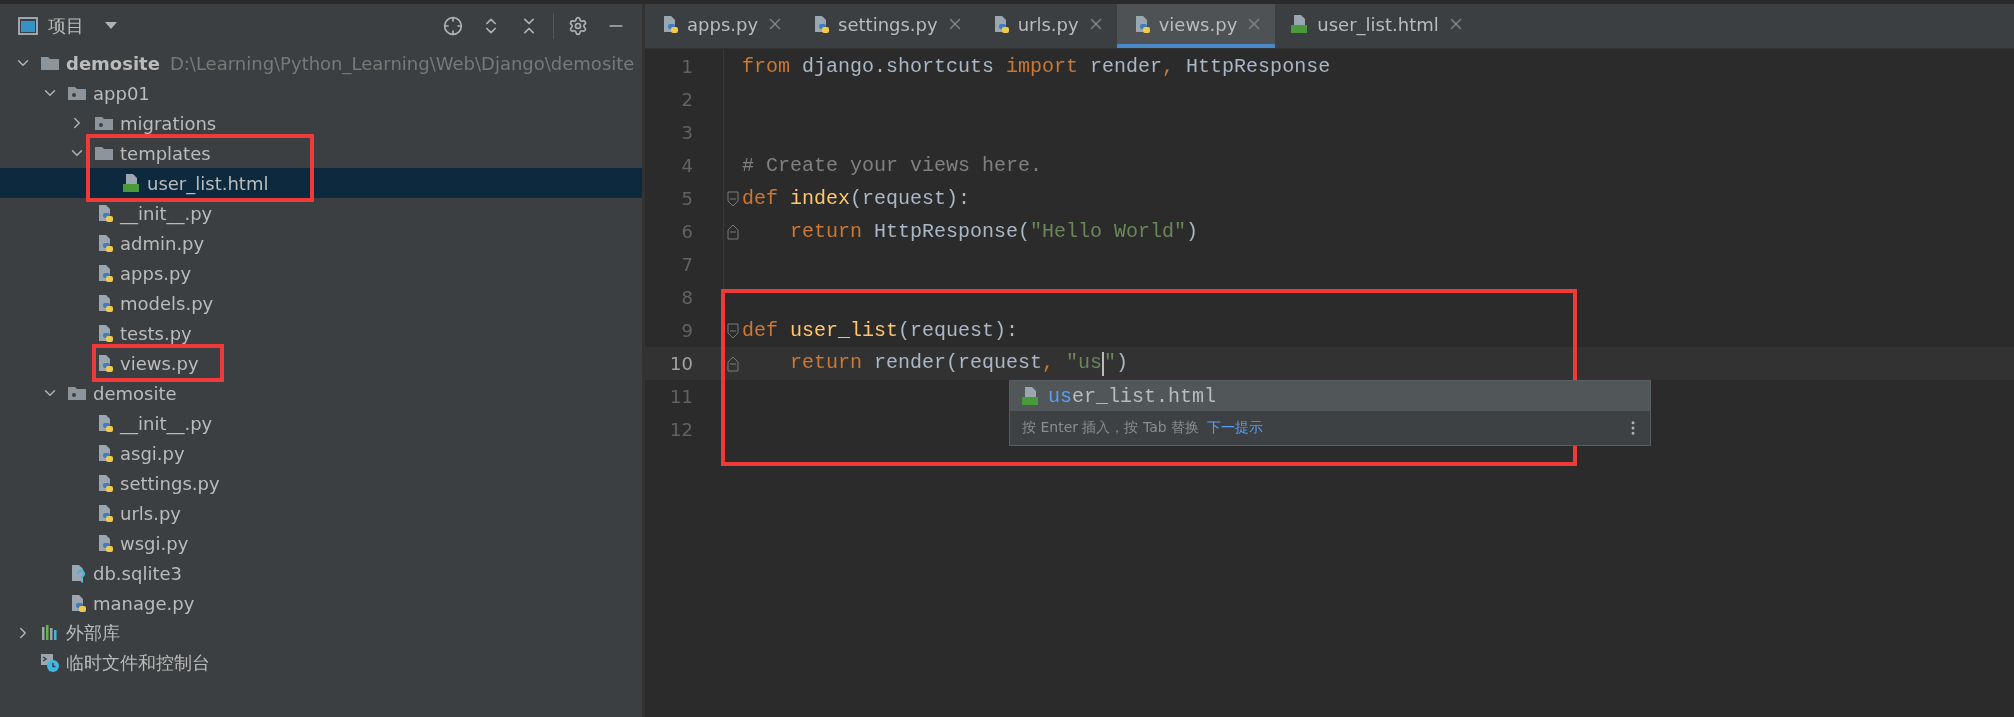 The image size is (2014, 717). I want to click on completion-hint: 按 Enter 插入，按 Tab 替换, so click(1111, 428).